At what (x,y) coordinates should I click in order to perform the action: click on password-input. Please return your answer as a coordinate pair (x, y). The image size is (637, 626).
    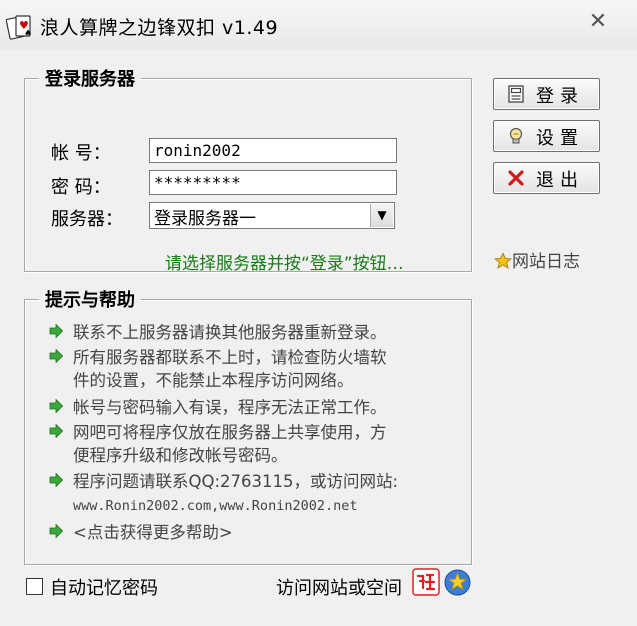
    Looking at the image, I should click on (273, 182).